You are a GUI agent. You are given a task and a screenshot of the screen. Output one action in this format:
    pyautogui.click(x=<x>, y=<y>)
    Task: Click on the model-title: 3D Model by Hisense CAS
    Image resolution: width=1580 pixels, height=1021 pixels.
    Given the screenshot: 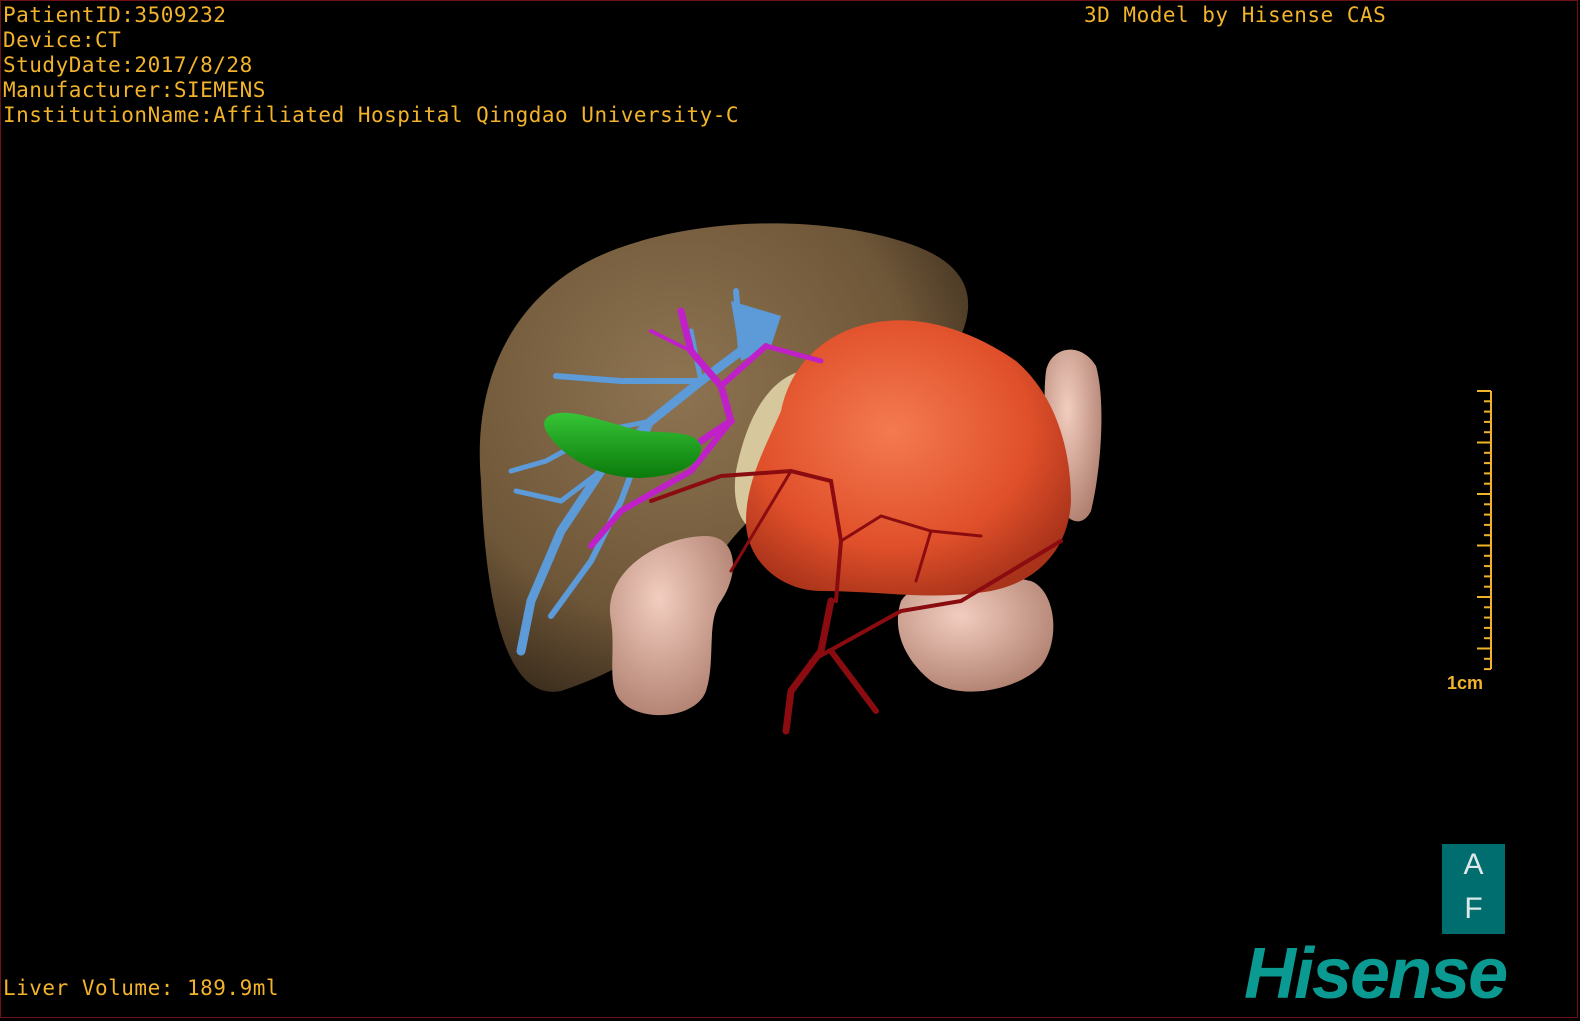 What is the action you would take?
    pyautogui.click(x=1235, y=15)
    